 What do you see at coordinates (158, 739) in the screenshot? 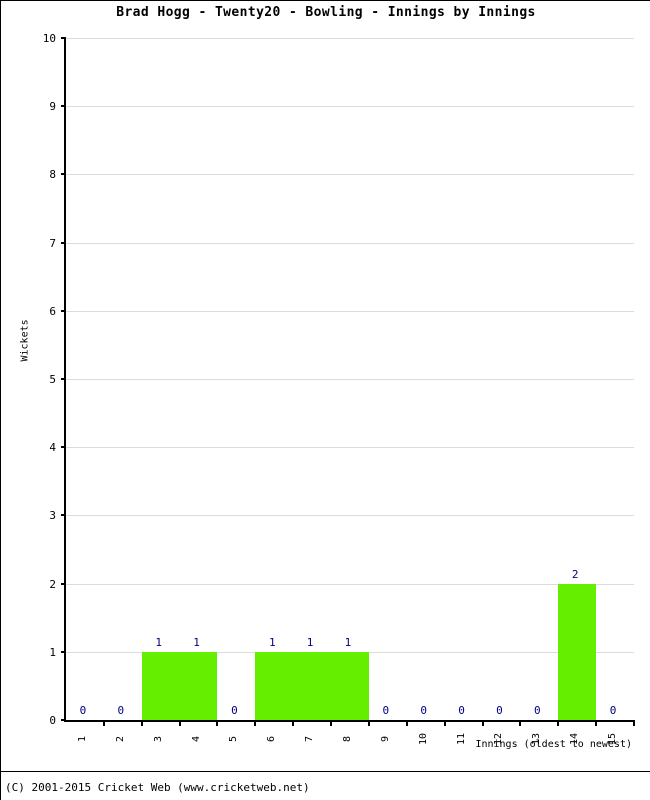
I see `x-tick-label: 3` at bounding box center [158, 739].